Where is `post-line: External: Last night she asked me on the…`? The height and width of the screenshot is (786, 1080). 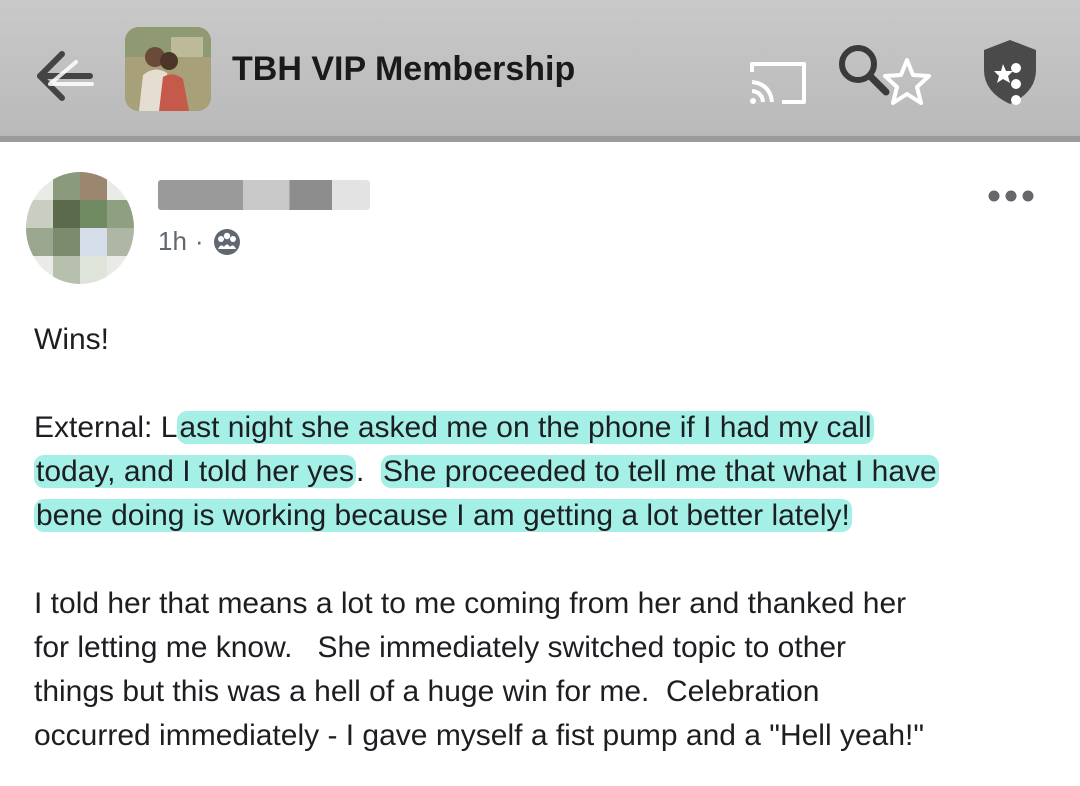
post-line: External: Last night she asked me on the… is located at coordinates (539, 428).